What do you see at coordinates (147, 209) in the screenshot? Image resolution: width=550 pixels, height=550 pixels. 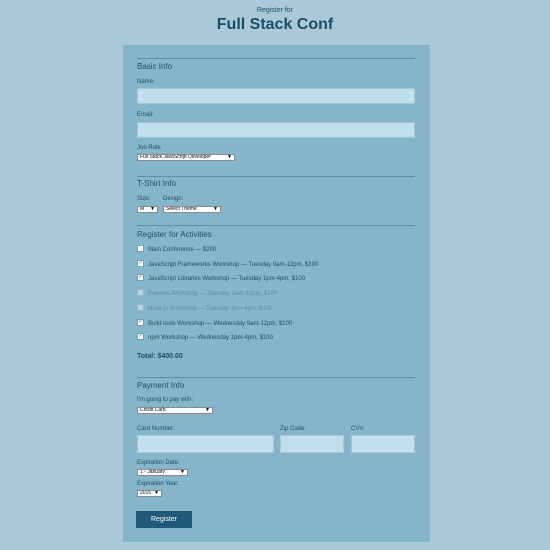 I see `size-select: M ▼` at bounding box center [147, 209].